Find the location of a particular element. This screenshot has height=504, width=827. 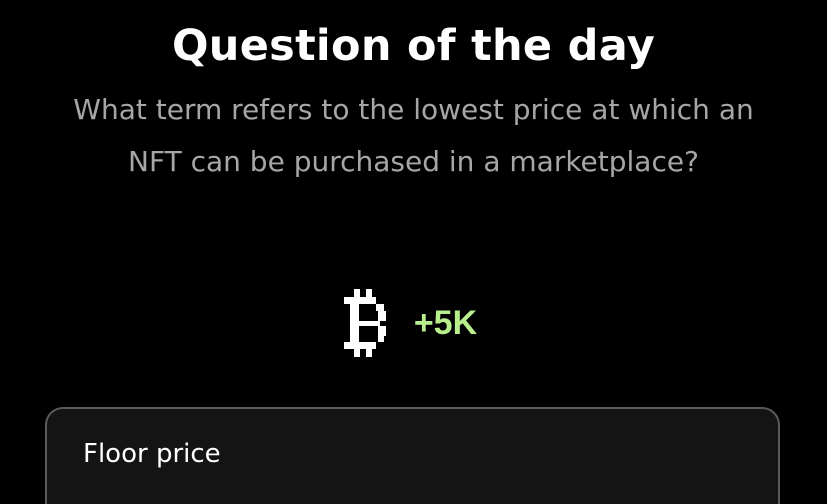

reward-row: +5K is located at coordinates (413, 323).